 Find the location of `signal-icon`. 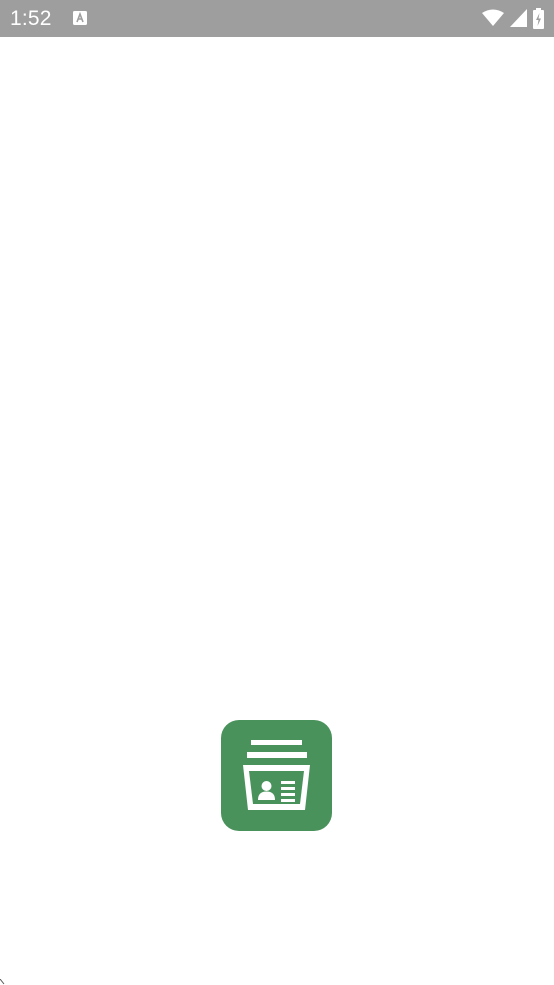

signal-icon is located at coordinates (518, 18).